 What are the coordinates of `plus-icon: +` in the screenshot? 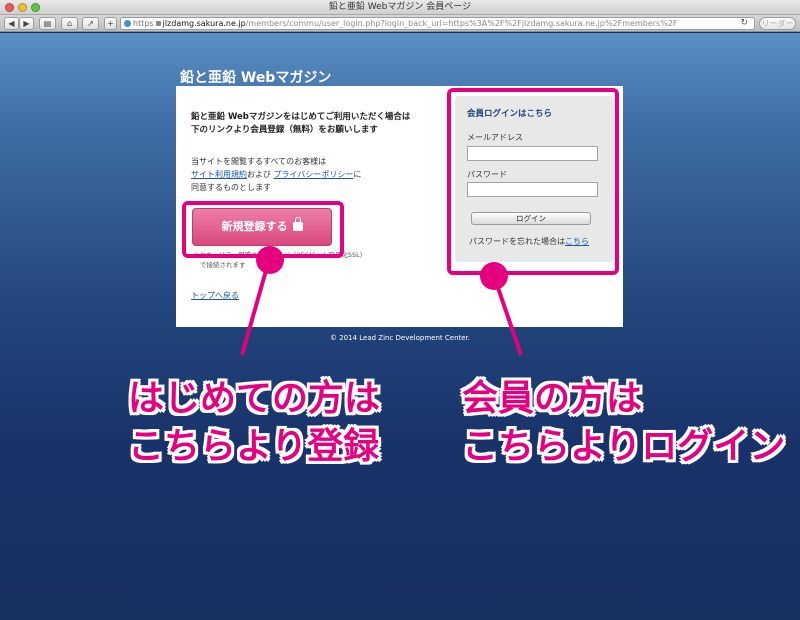 It's located at (110, 23).